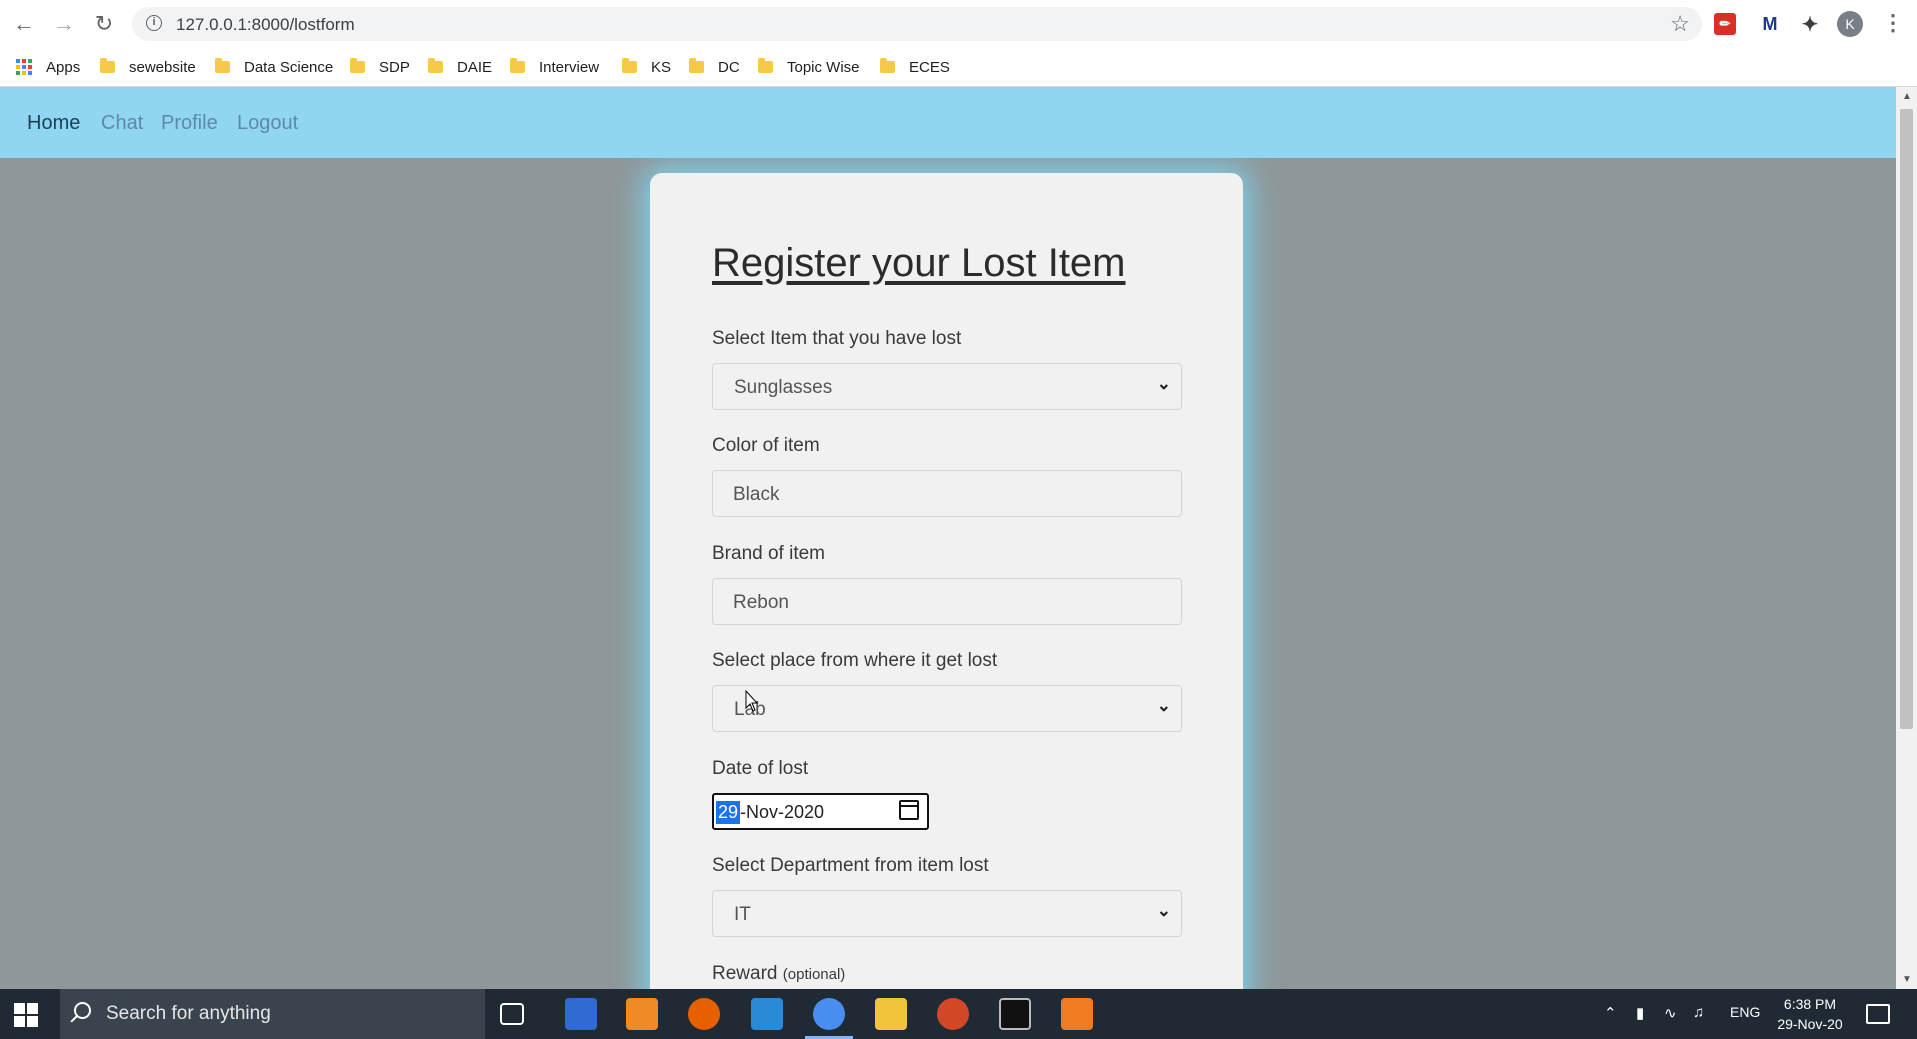 The height and width of the screenshot is (1039, 1917). Describe the element at coordinates (778, 974) in the screenshot. I see `reward-label: Reward (optional)` at that location.